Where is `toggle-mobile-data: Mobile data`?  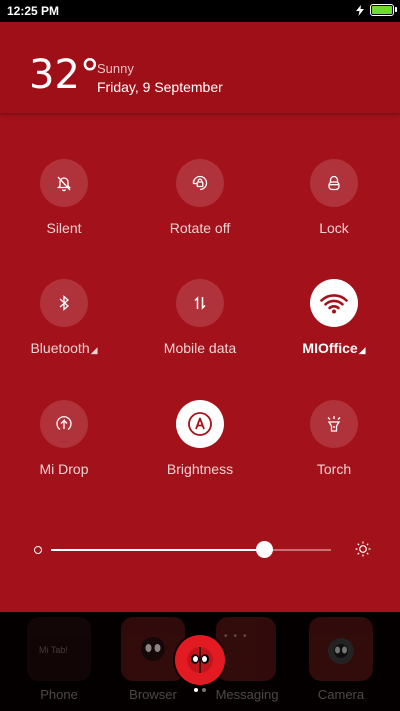
toggle-mobile-data: Mobile data is located at coordinates (200, 317).